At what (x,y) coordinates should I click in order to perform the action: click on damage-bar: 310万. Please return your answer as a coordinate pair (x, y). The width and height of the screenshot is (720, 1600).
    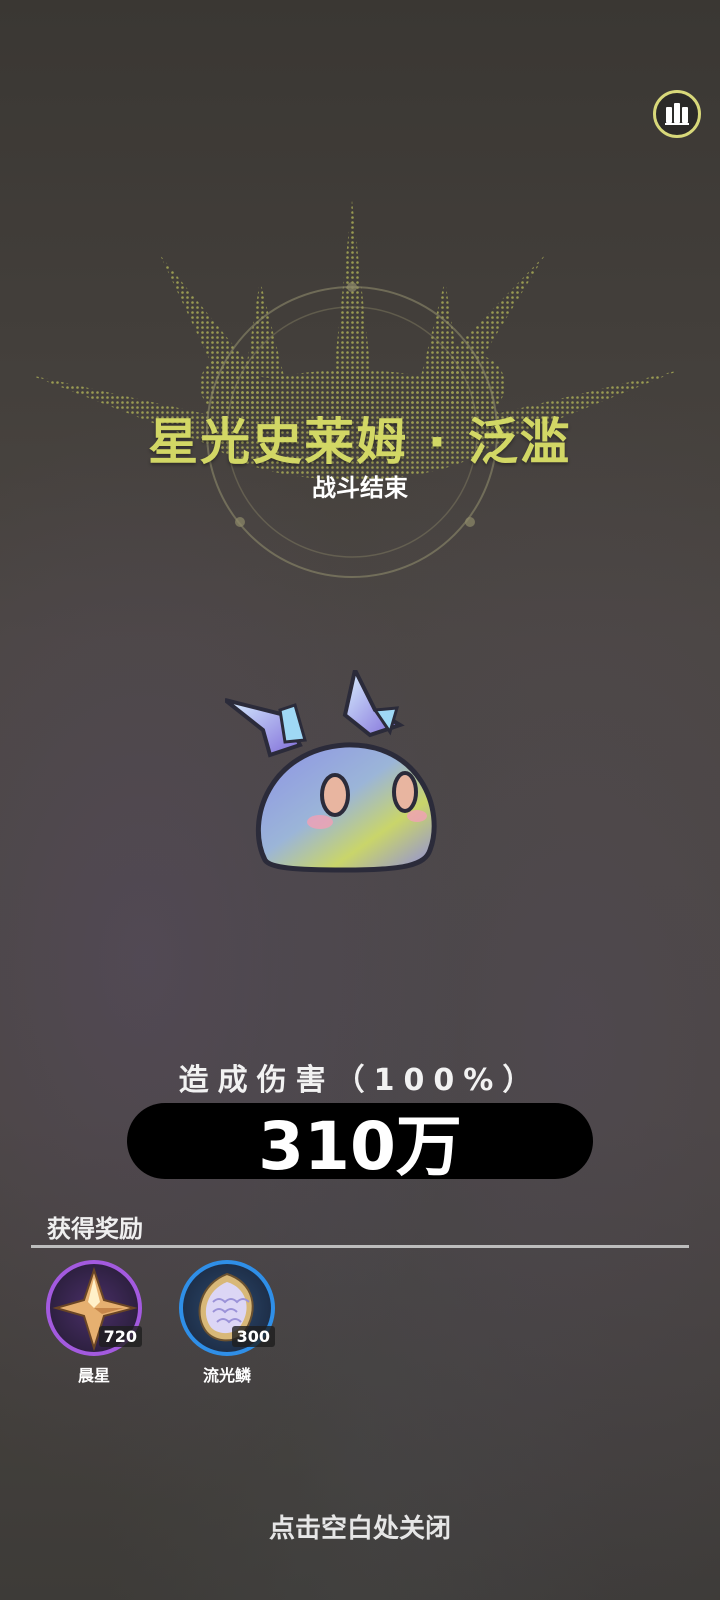
    Looking at the image, I should click on (360, 1144).